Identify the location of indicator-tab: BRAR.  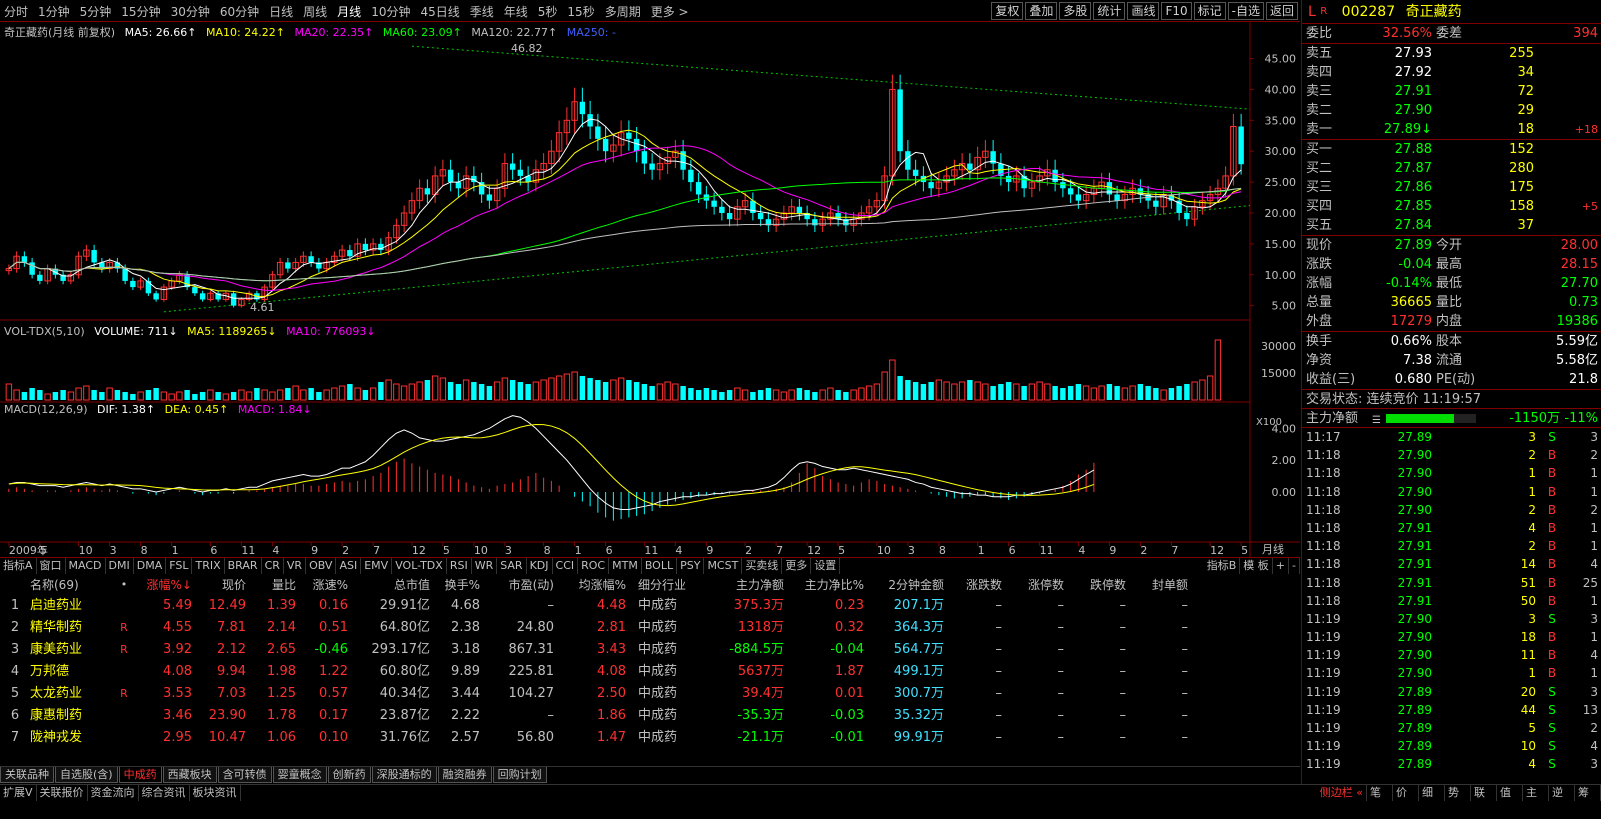
(243, 566).